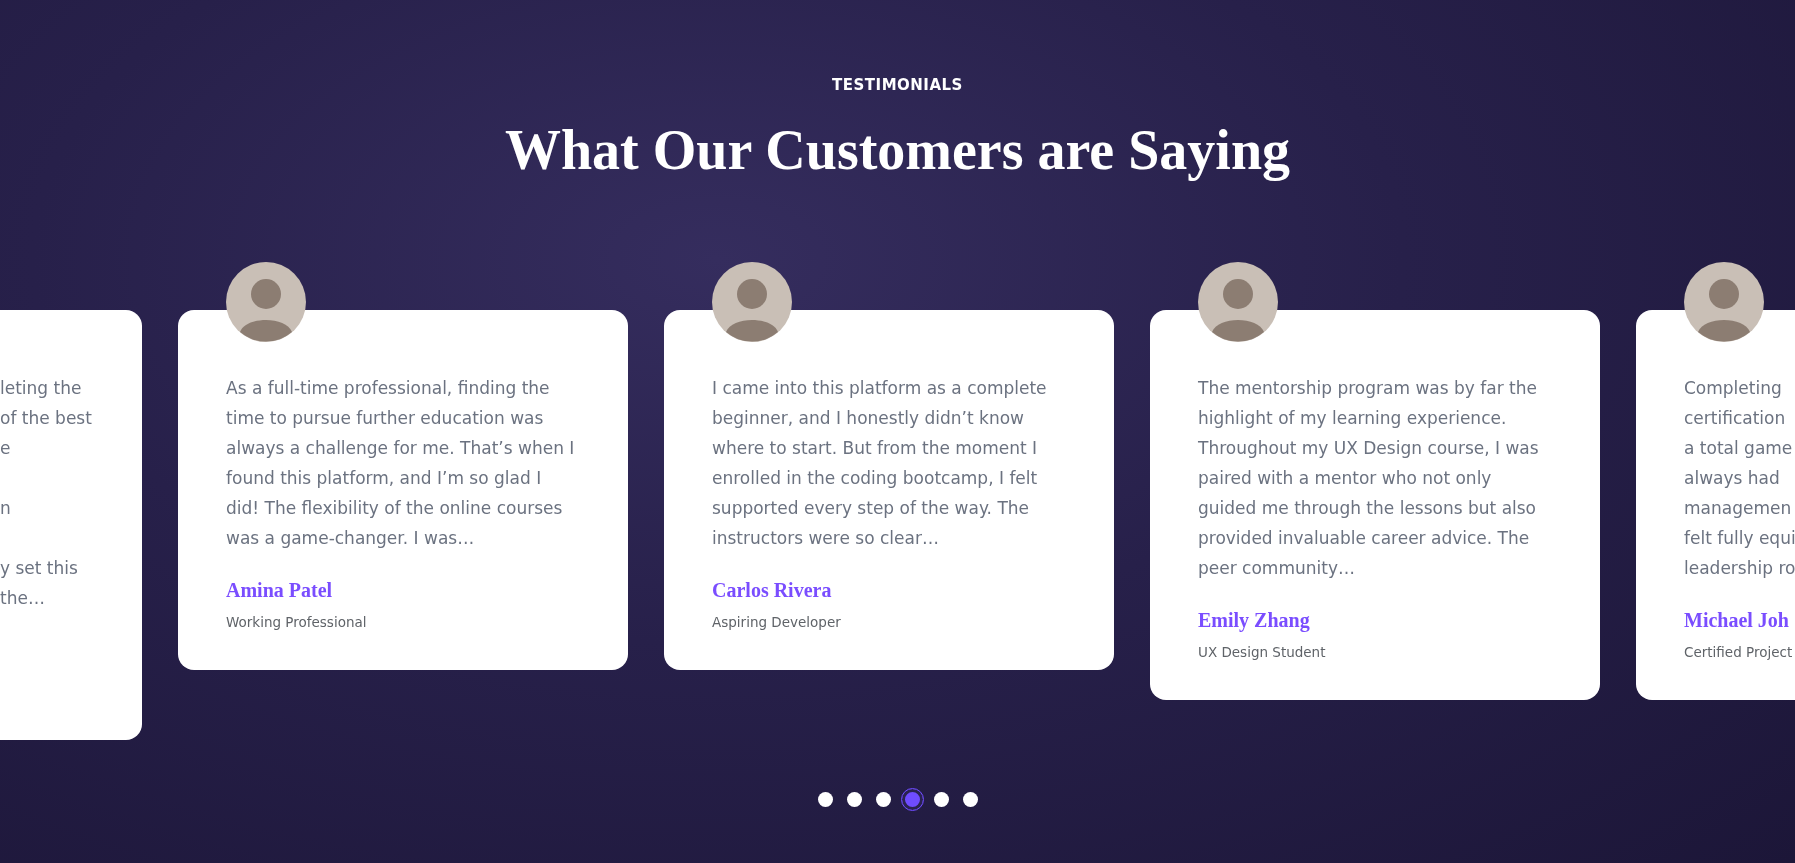  I want to click on customer-role: Certified Project, so click(1739, 652).